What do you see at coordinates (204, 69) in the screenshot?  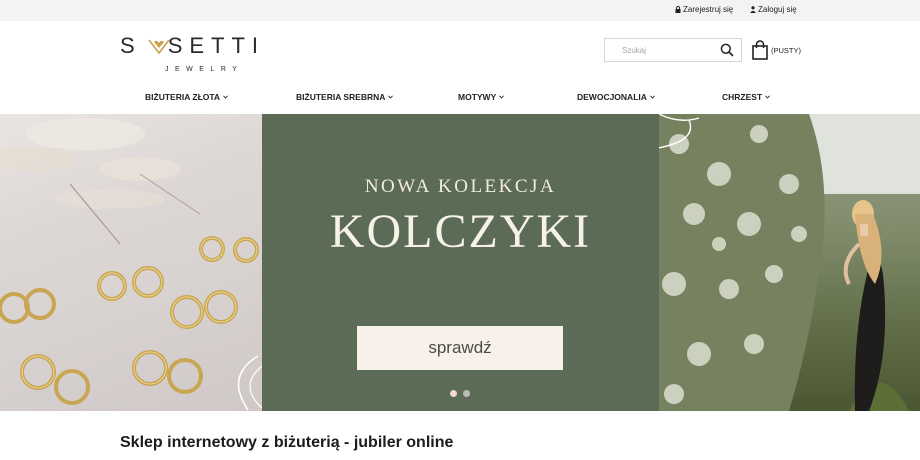 I see `logo-subtitle: JEWELRY` at bounding box center [204, 69].